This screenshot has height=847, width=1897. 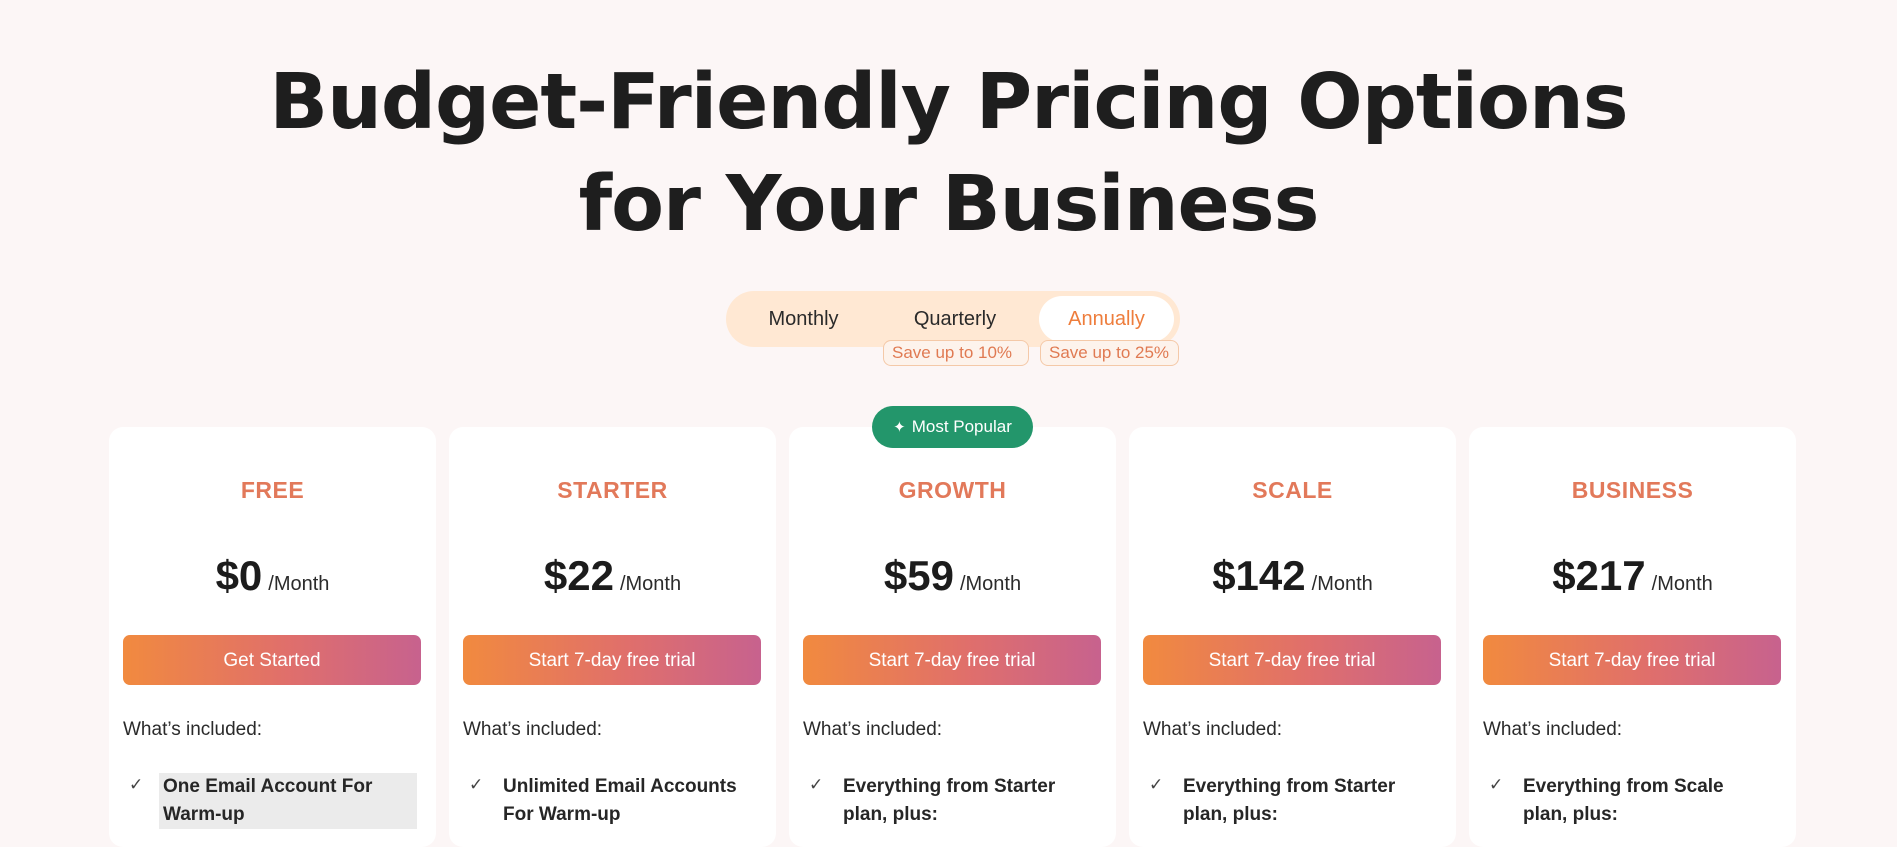 I want to click on plan-price: $0/Month, so click(x=272, y=576).